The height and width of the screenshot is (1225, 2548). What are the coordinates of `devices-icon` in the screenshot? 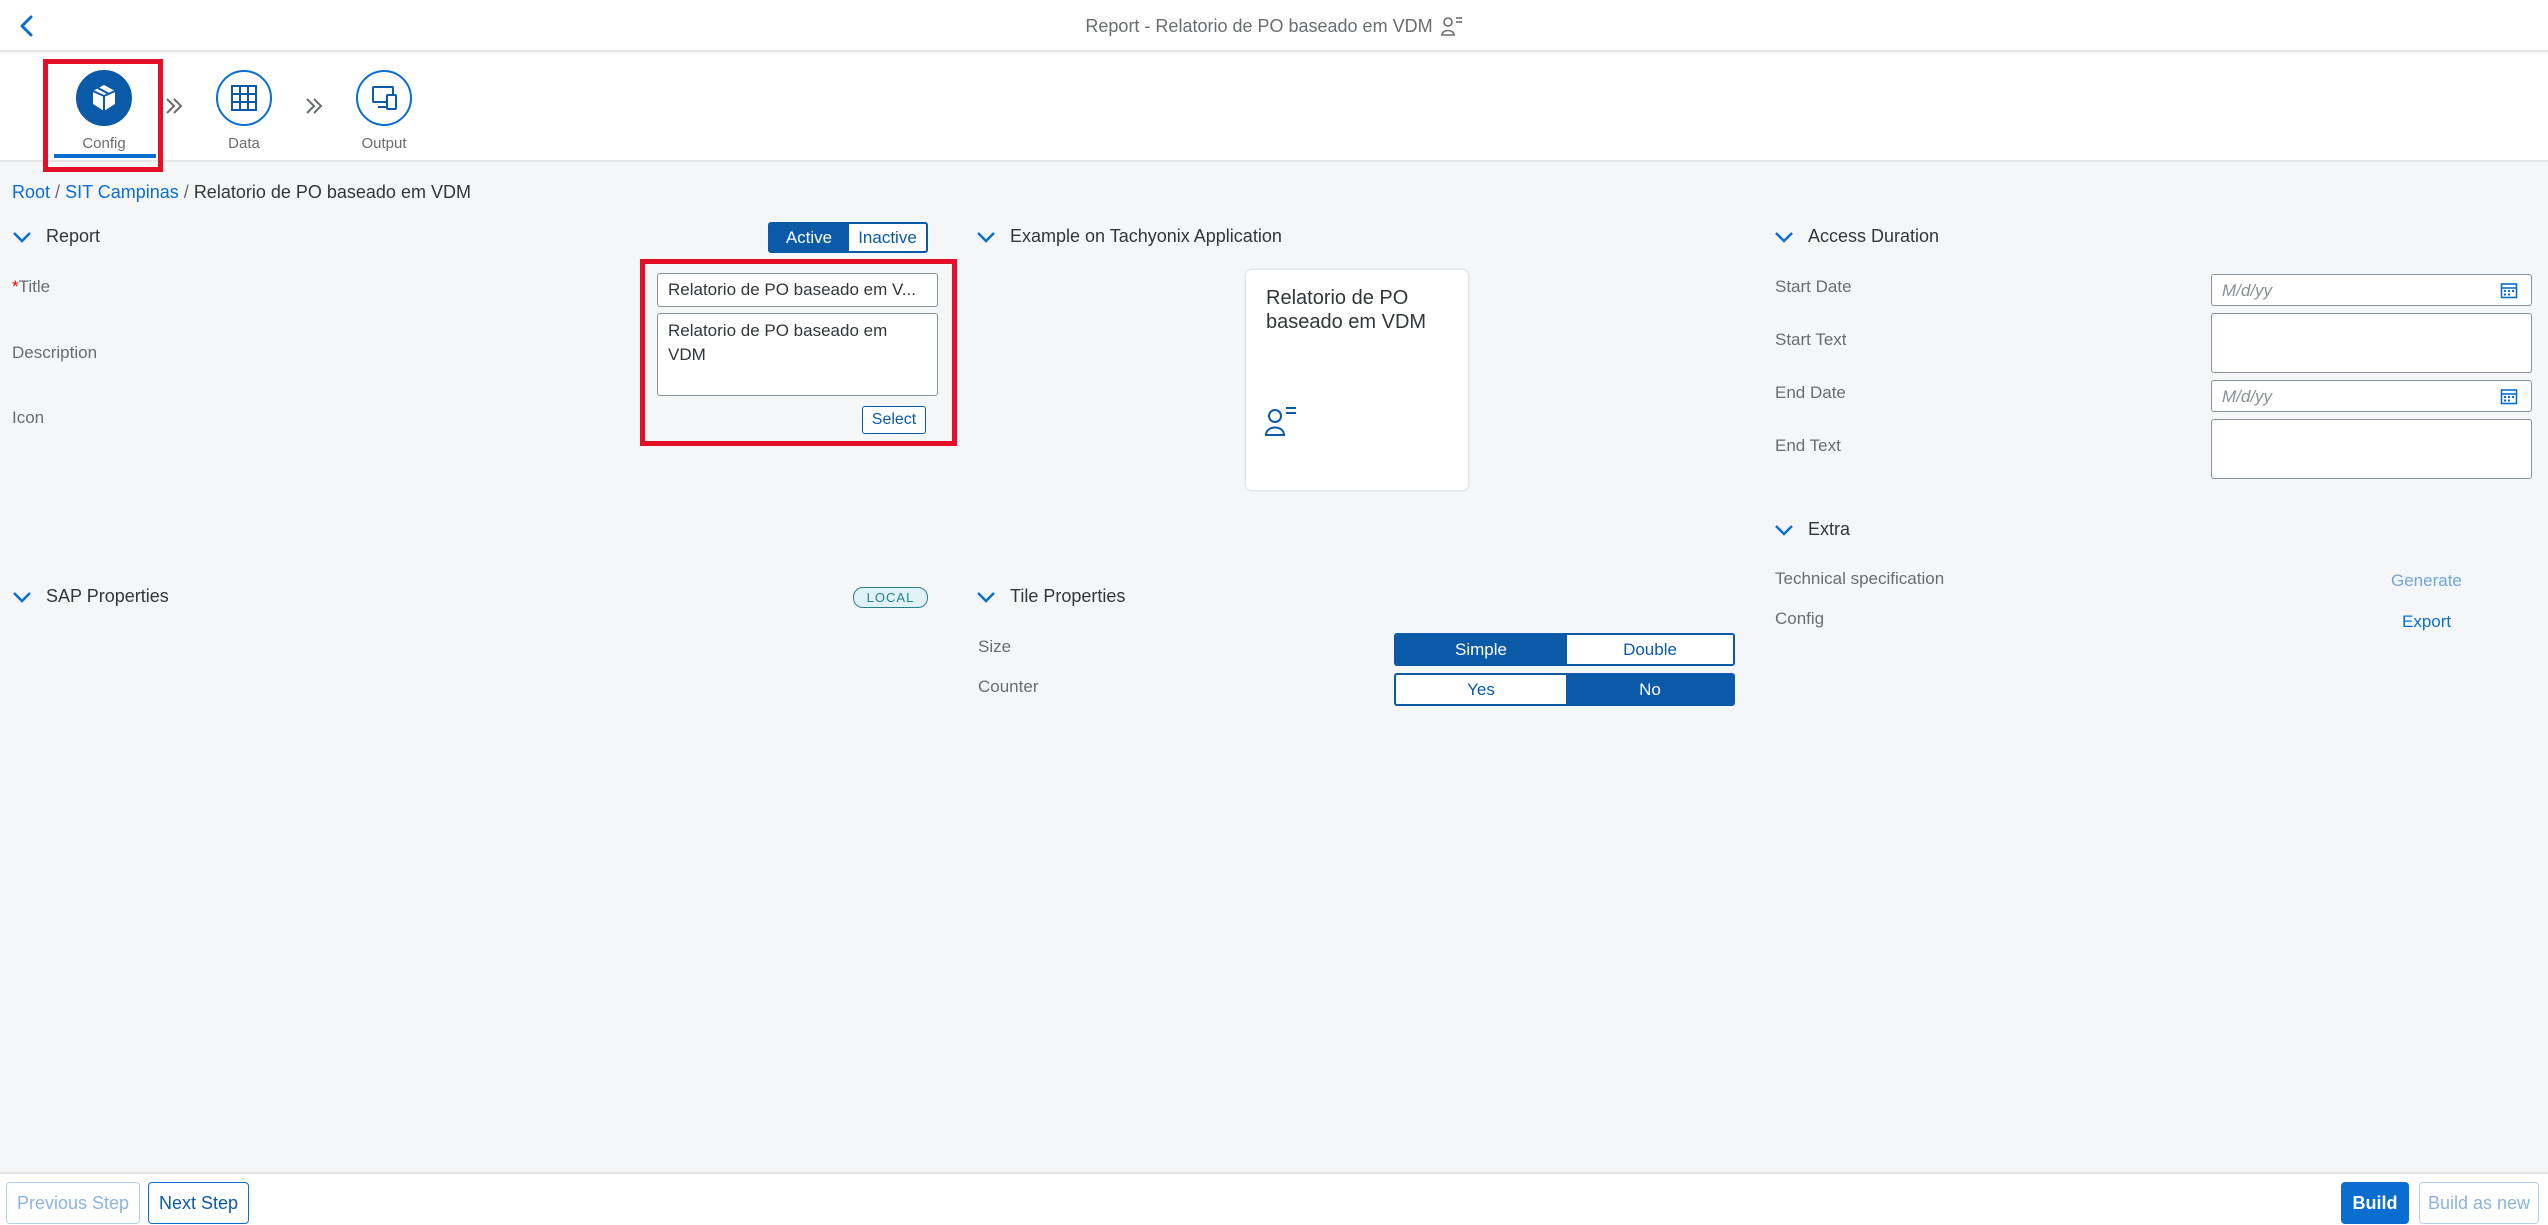 It's located at (384, 98).